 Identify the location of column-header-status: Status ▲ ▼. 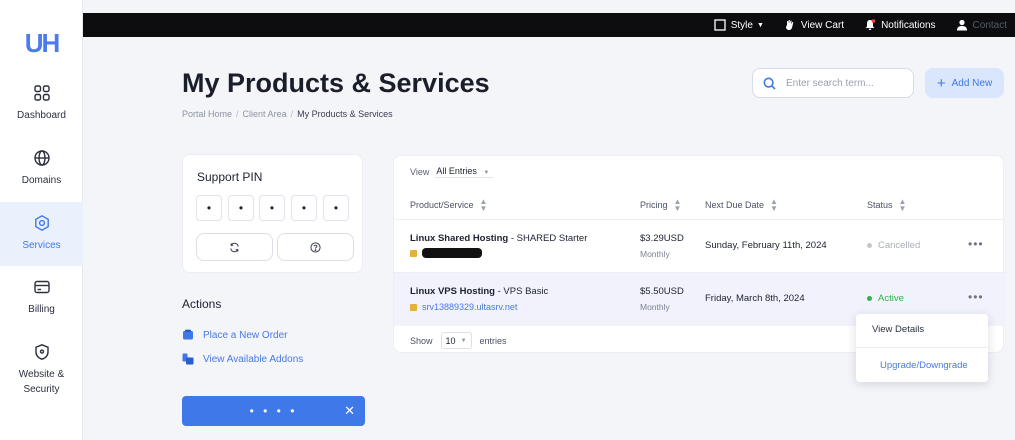
(887, 205).